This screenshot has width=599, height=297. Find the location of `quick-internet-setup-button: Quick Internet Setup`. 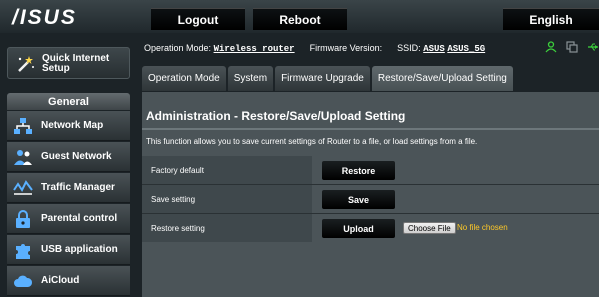

quick-internet-setup-button: Quick Internet Setup is located at coordinates (68, 63).